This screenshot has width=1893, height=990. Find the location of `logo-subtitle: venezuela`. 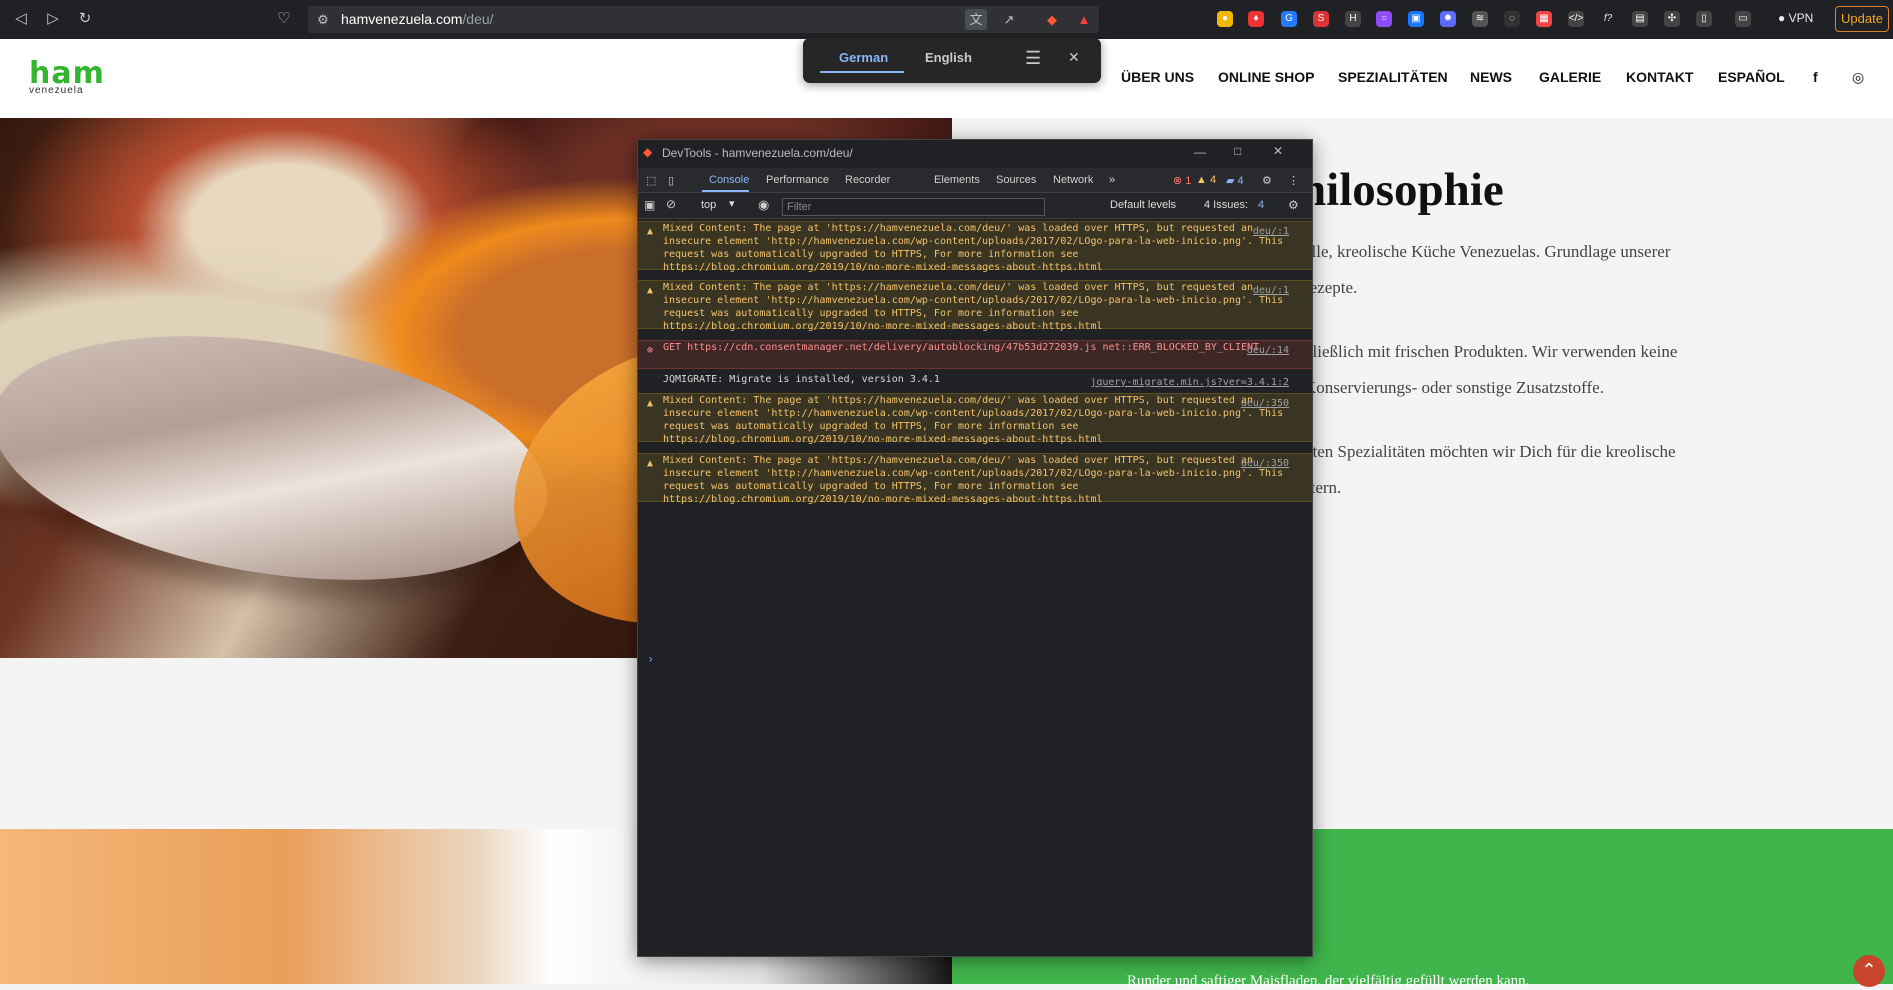

logo-subtitle: venezuela is located at coordinates (56, 90).